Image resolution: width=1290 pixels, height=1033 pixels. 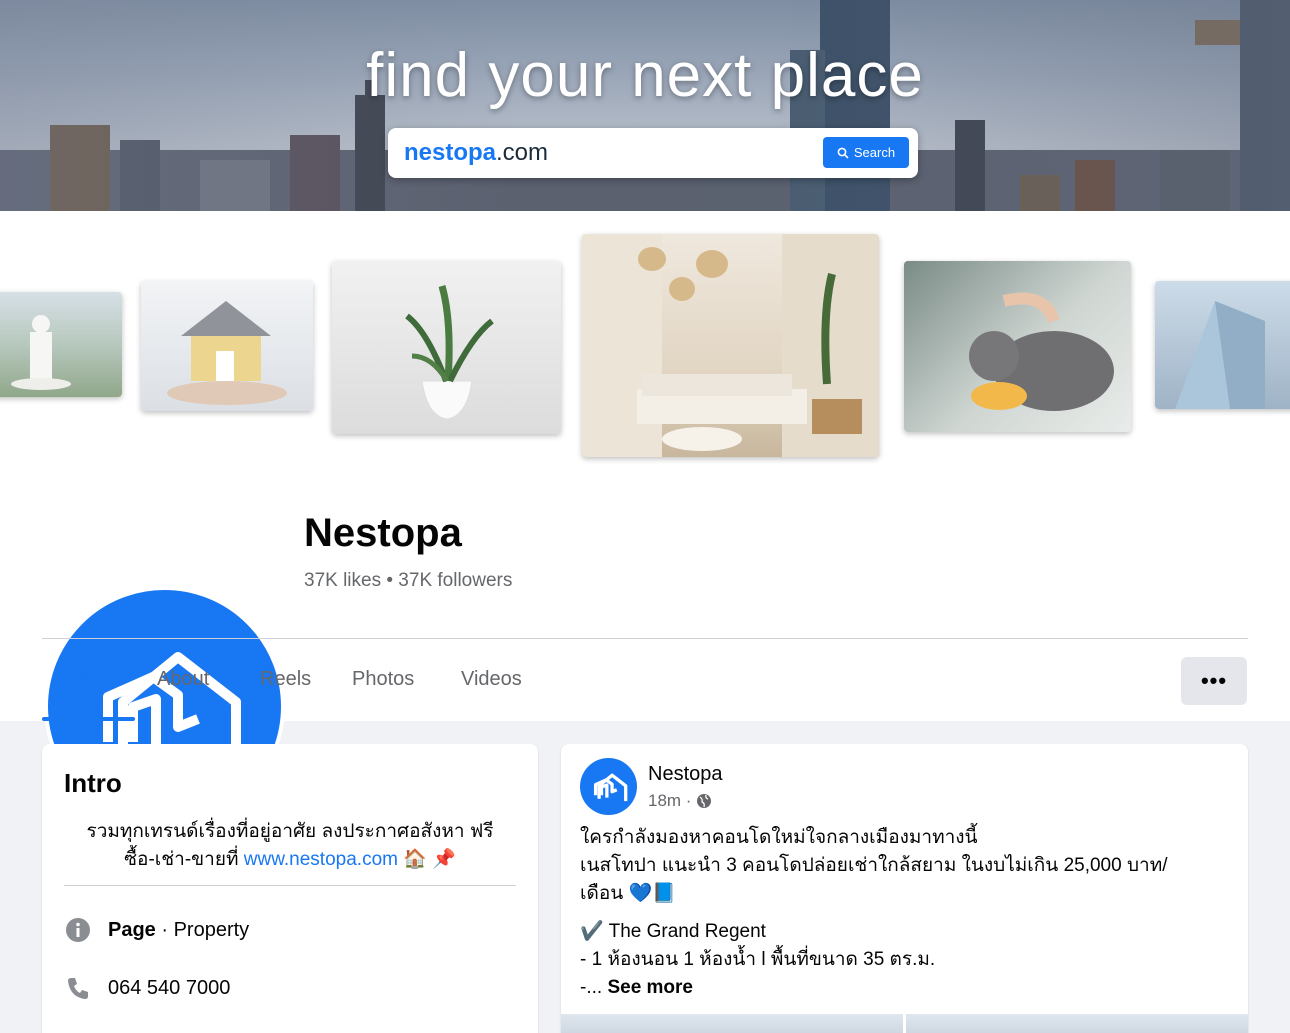 I want to click on category-label: Page, so click(x=132, y=929).